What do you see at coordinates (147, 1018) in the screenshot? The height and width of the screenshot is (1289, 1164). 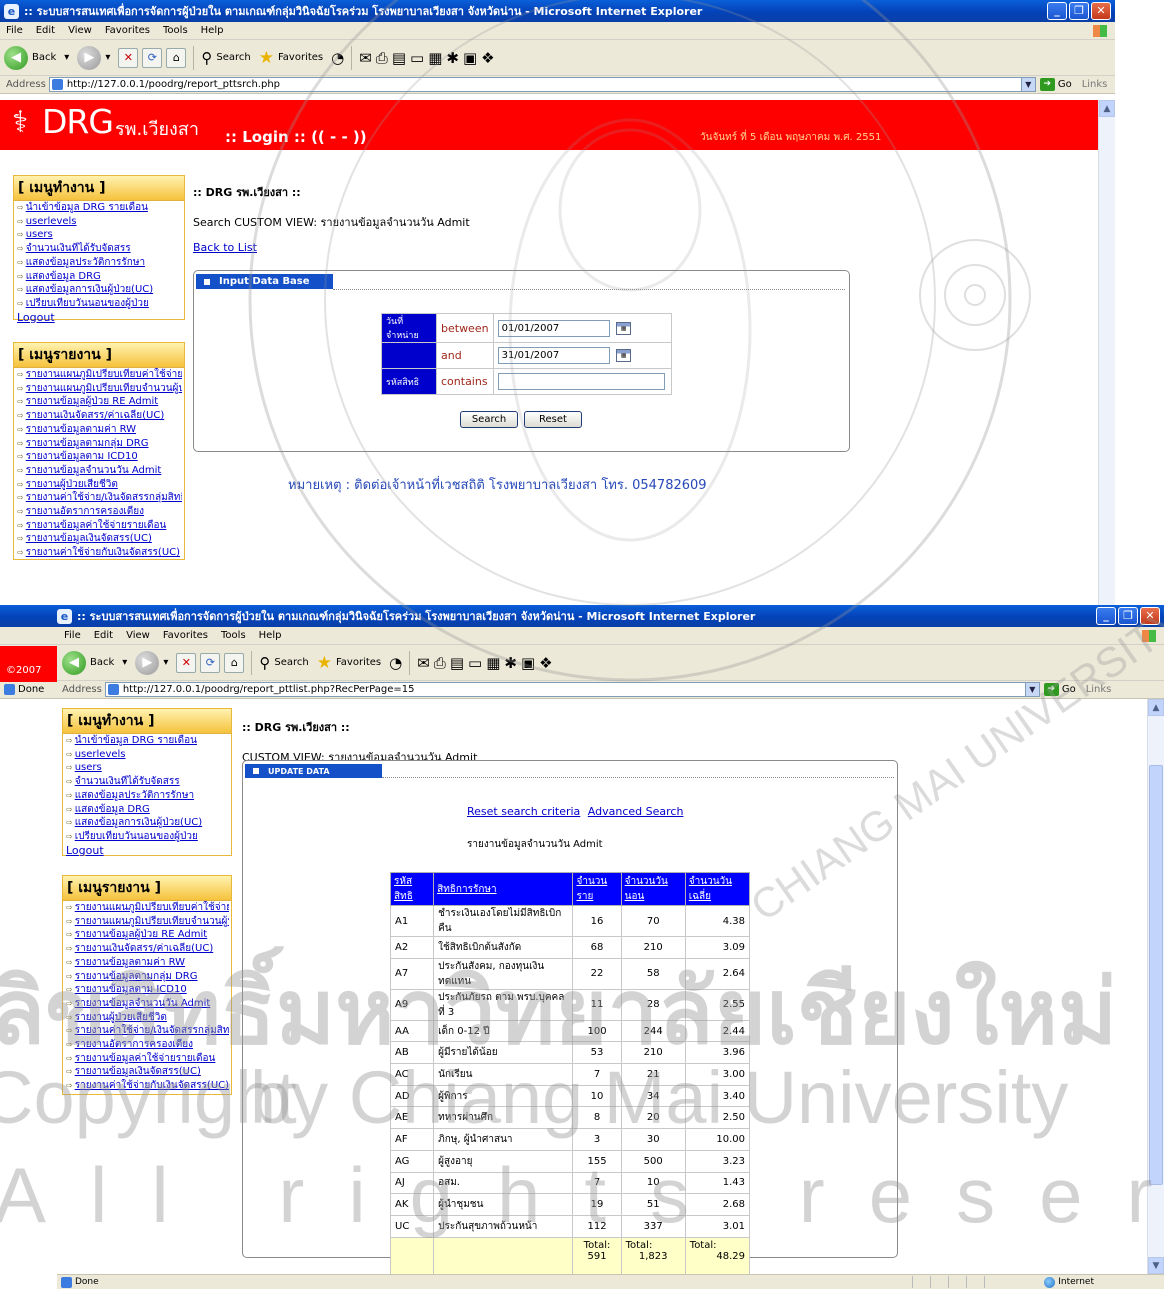 I see `sidebar-menu-item: ⇨ รายงานผู้ป่วยเสียชีวิต` at bounding box center [147, 1018].